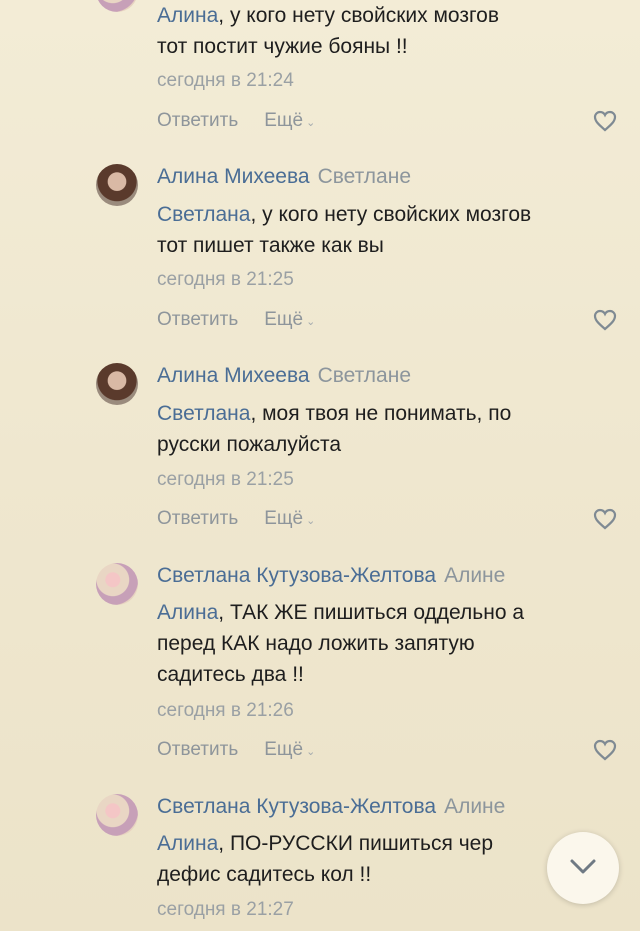 Image resolution: width=640 pixels, height=931 pixels. Describe the element at coordinates (225, 909) in the screenshot. I see `timestamp: сегодня в 21:27` at that location.